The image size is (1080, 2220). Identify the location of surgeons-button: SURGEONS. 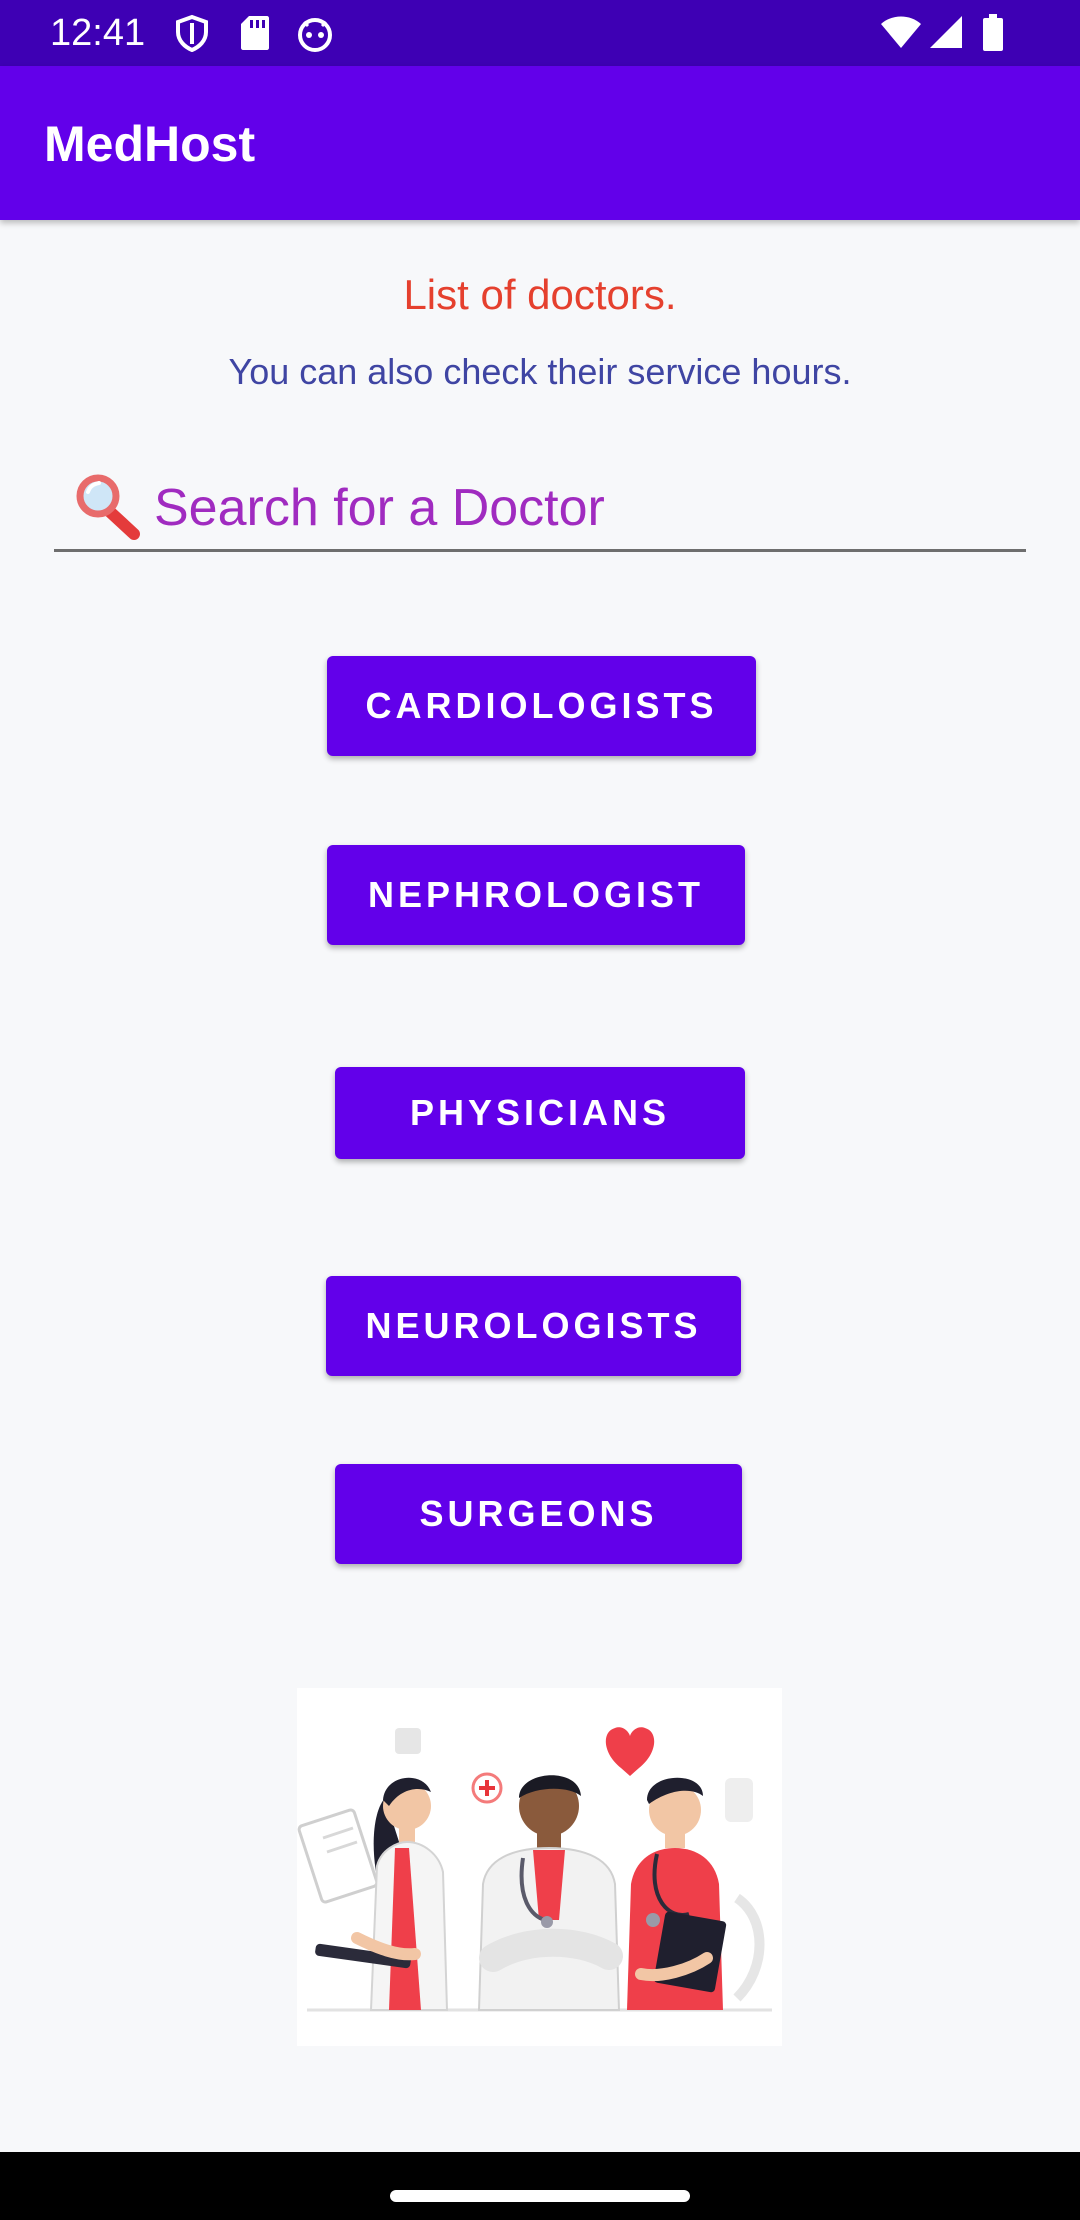
(538, 1514).